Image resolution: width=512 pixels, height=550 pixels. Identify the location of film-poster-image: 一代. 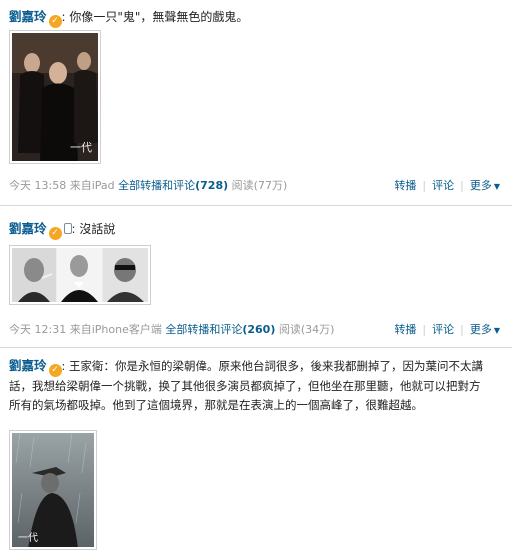
(53, 490).